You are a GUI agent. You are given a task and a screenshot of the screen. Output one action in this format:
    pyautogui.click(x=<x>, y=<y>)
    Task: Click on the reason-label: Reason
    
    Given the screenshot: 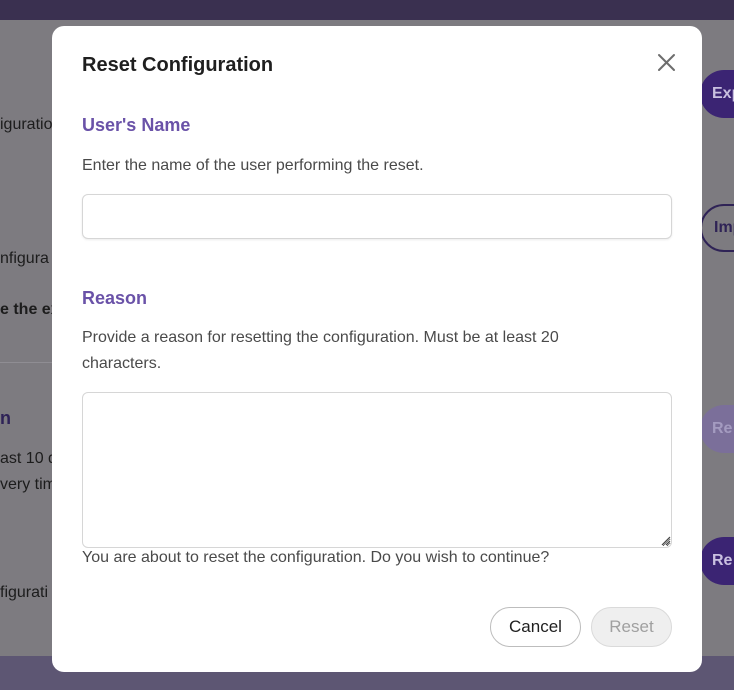 What is the action you would take?
    pyautogui.click(x=115, y=298)
    